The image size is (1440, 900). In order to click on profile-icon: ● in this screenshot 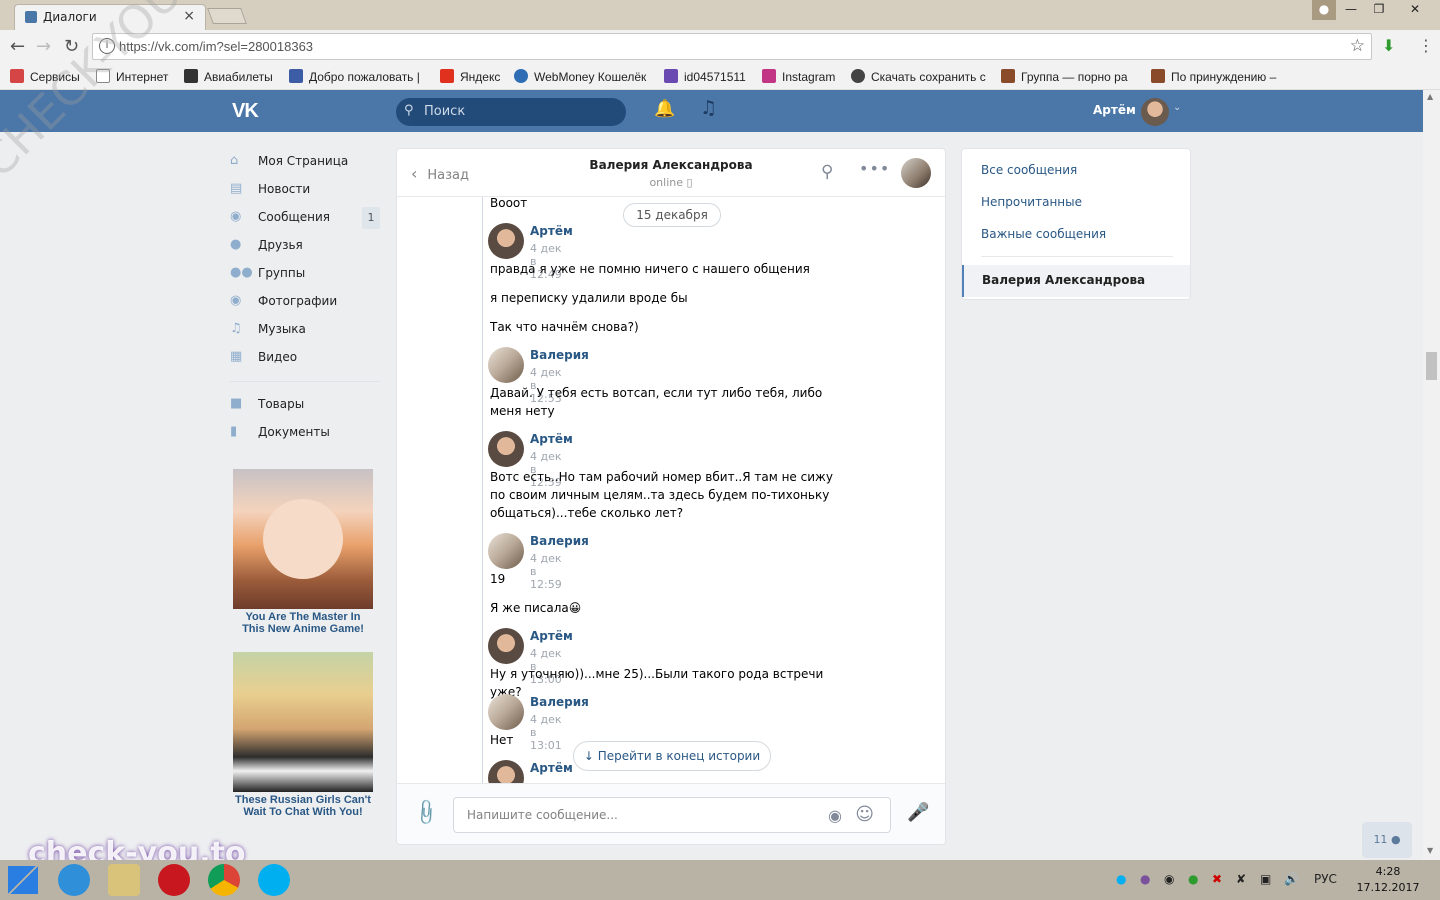, I will do `click(1324, 10)`.